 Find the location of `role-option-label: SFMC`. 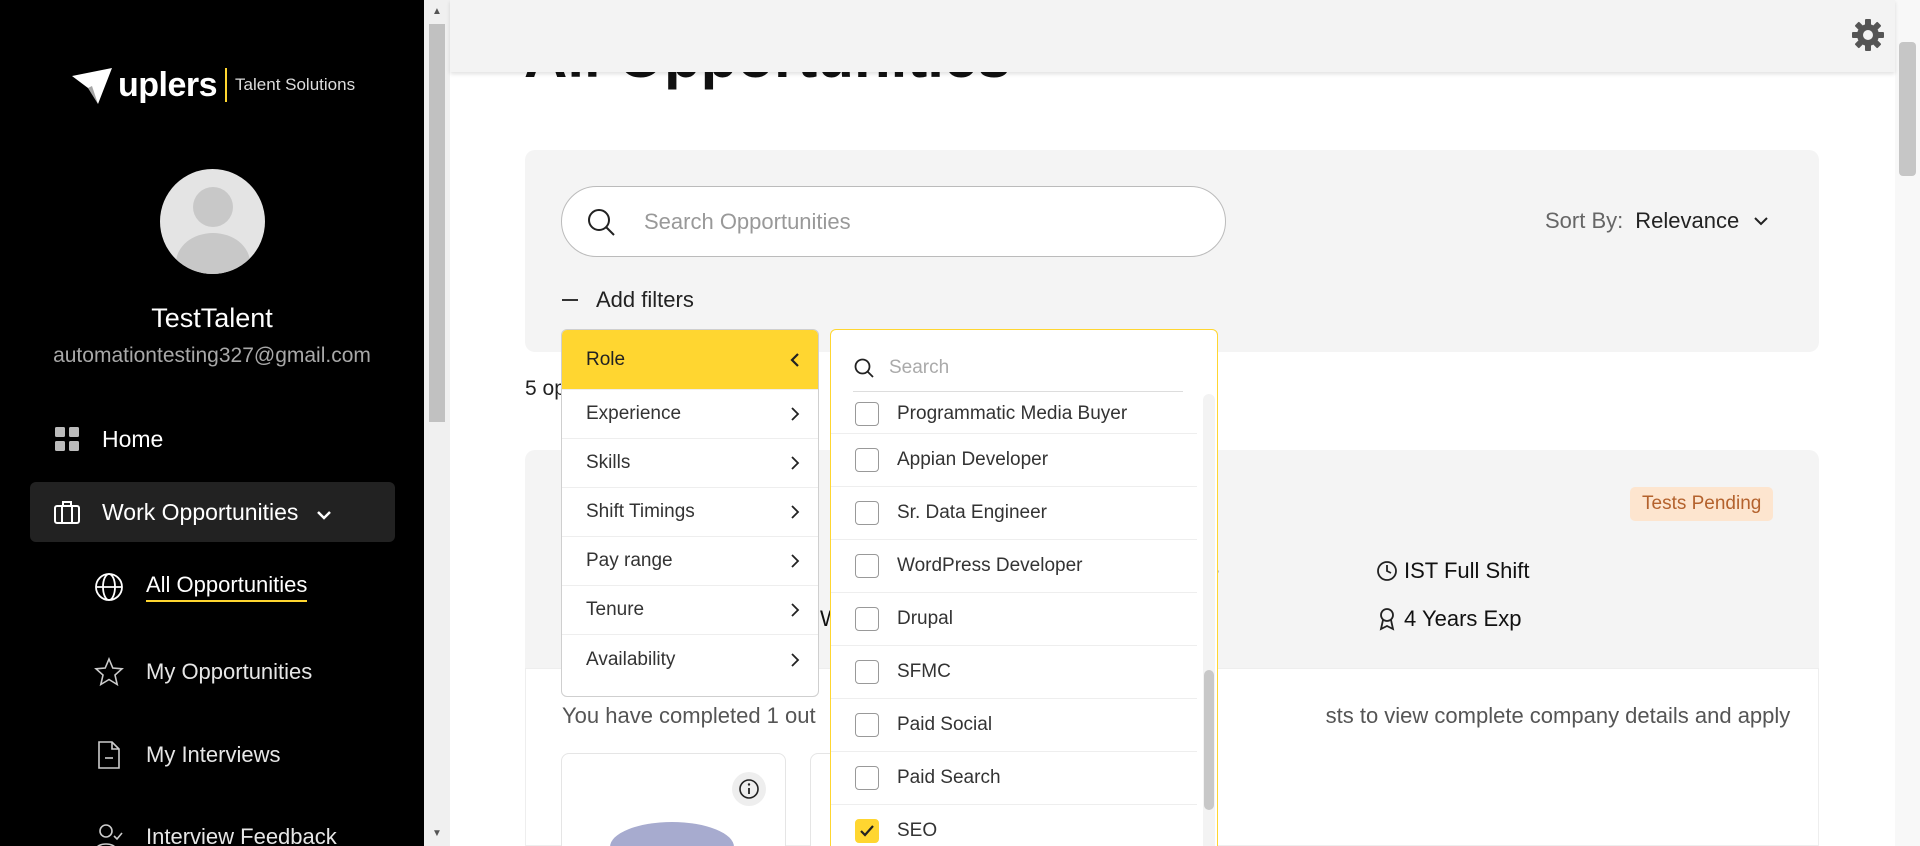

role-option-label: SFMC is located at coordinates (924, 671).